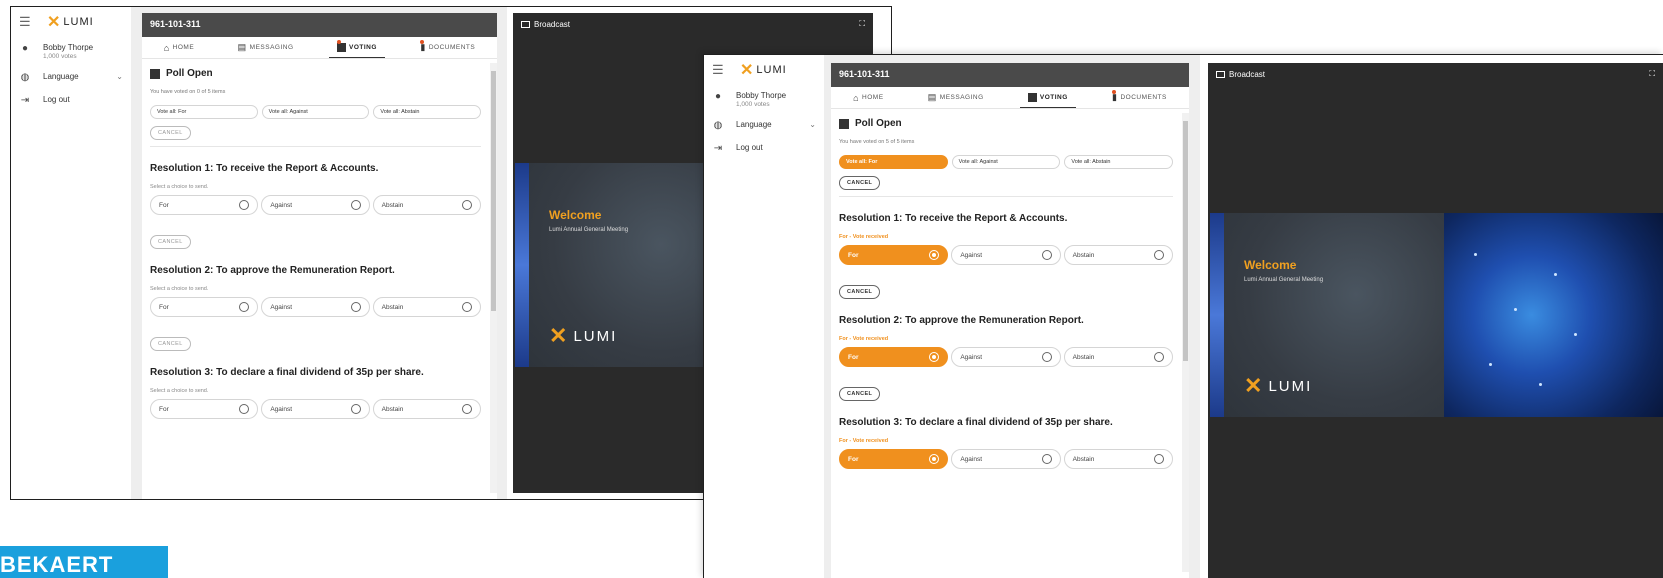  What do you see at coordinates (179, 187) in the screenshot?
I see `choice-prompt: Select a choice to send.` at bounding box center [179, 187].